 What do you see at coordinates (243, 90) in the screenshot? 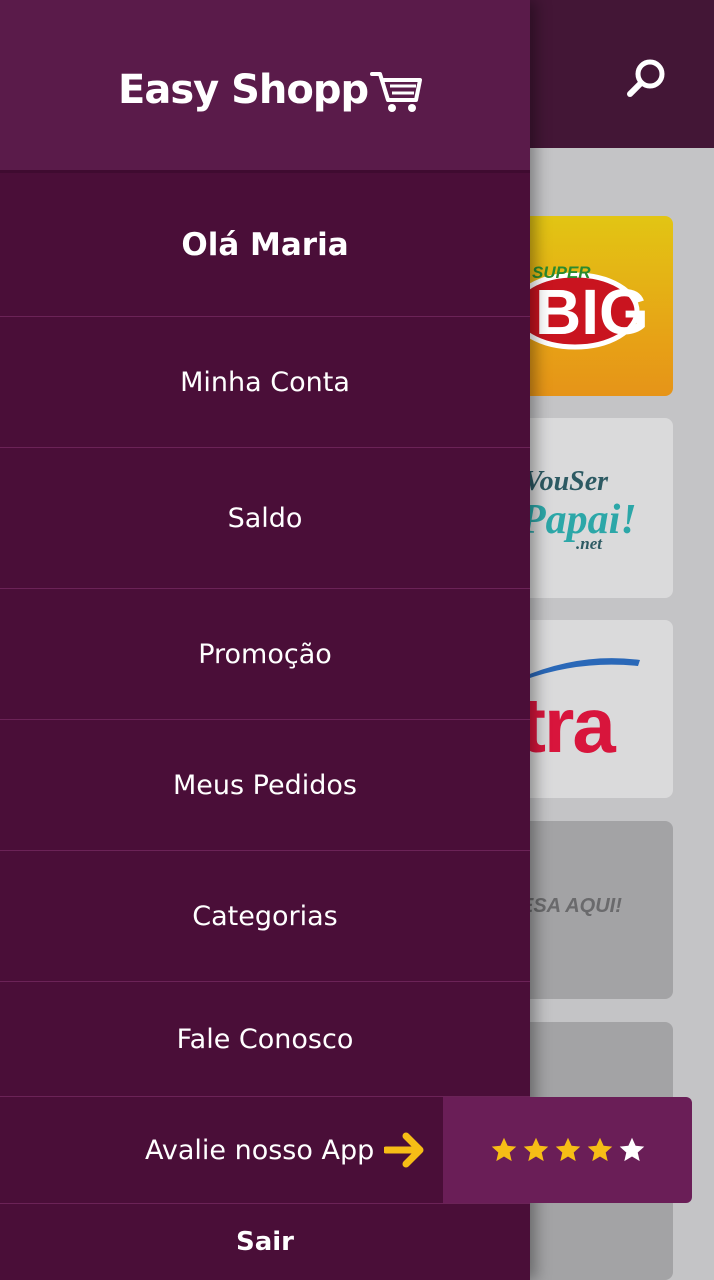
I see `logo-text: Easy Shopp` at bounding box center [243, 90].